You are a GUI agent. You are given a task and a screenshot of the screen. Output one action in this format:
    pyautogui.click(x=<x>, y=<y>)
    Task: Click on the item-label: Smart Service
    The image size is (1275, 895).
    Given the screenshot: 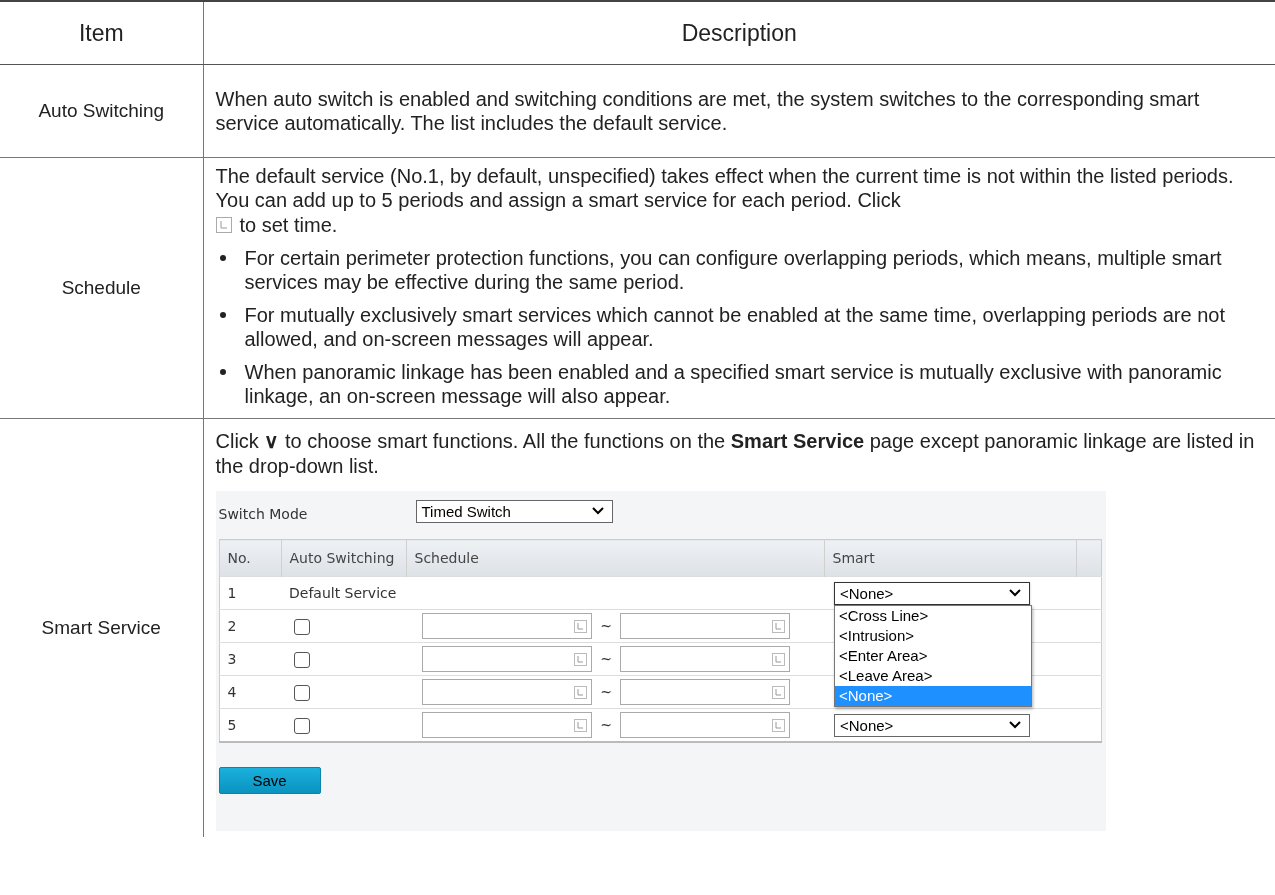 What is the action you would take?
    pyautogui.click(x=101, y=627)
    